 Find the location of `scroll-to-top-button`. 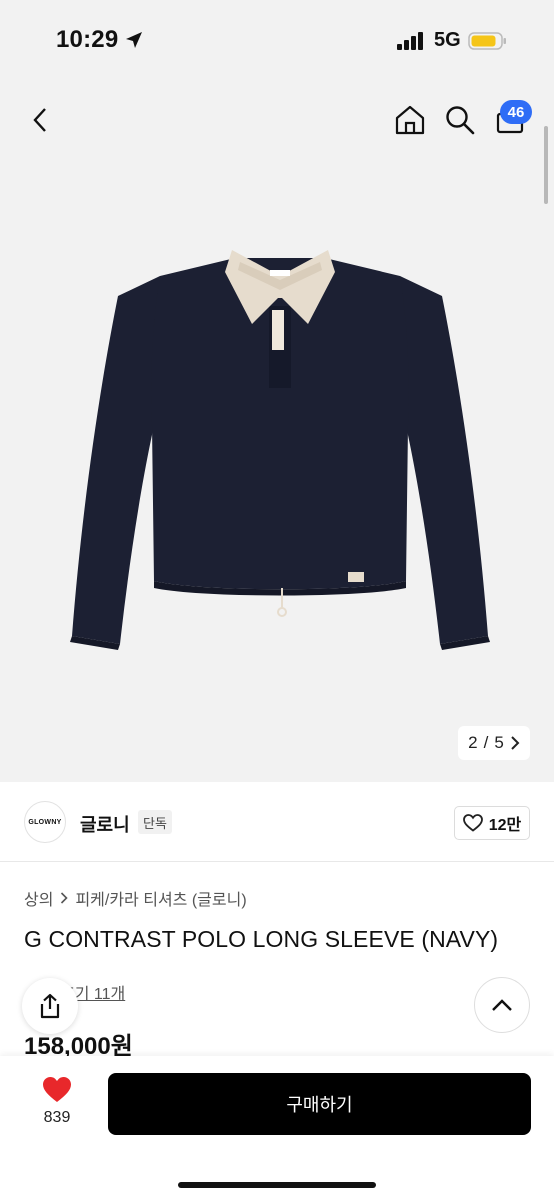

scroll-to-top-button is located at coordinates (502, 1005).